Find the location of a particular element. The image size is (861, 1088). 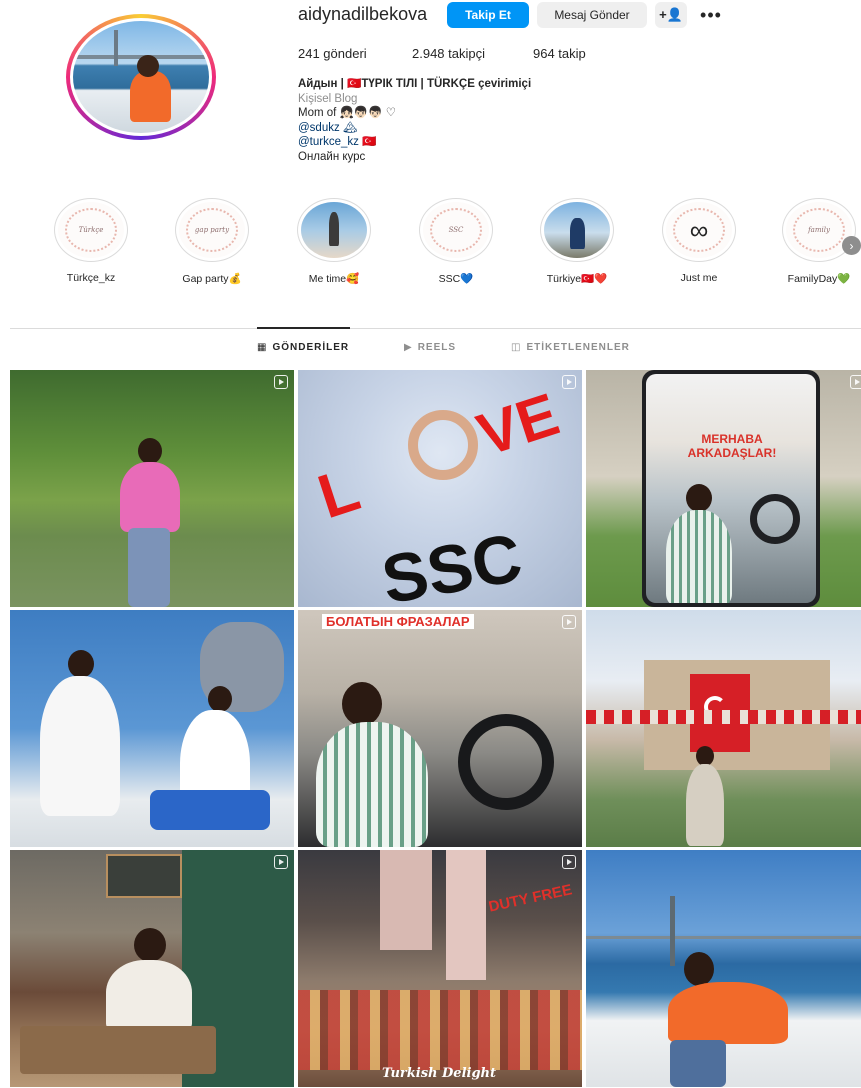

highlight-turkce: Türkçe Türkçe_kz is located at coordinates (91, 241).